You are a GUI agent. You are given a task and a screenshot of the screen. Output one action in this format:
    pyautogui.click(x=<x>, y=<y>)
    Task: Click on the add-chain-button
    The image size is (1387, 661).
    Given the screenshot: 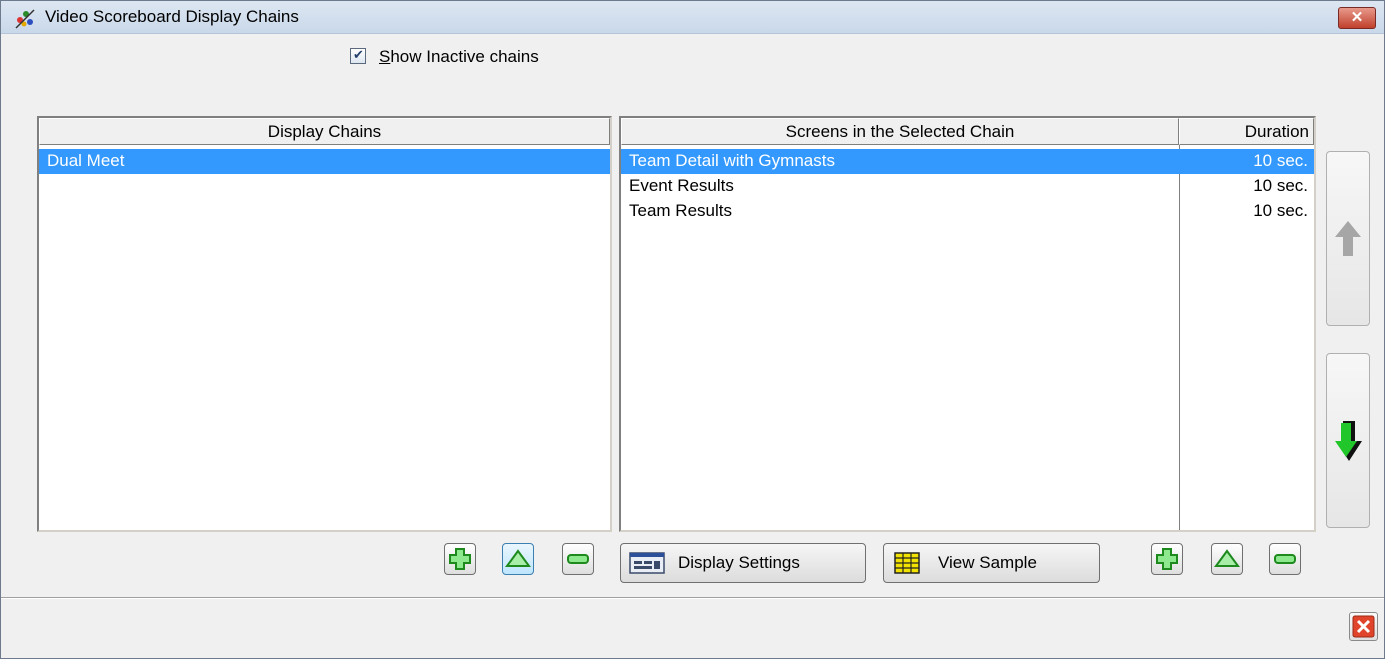 What is the action you would take?
    pyautogui.click(x=460, y=559)
    